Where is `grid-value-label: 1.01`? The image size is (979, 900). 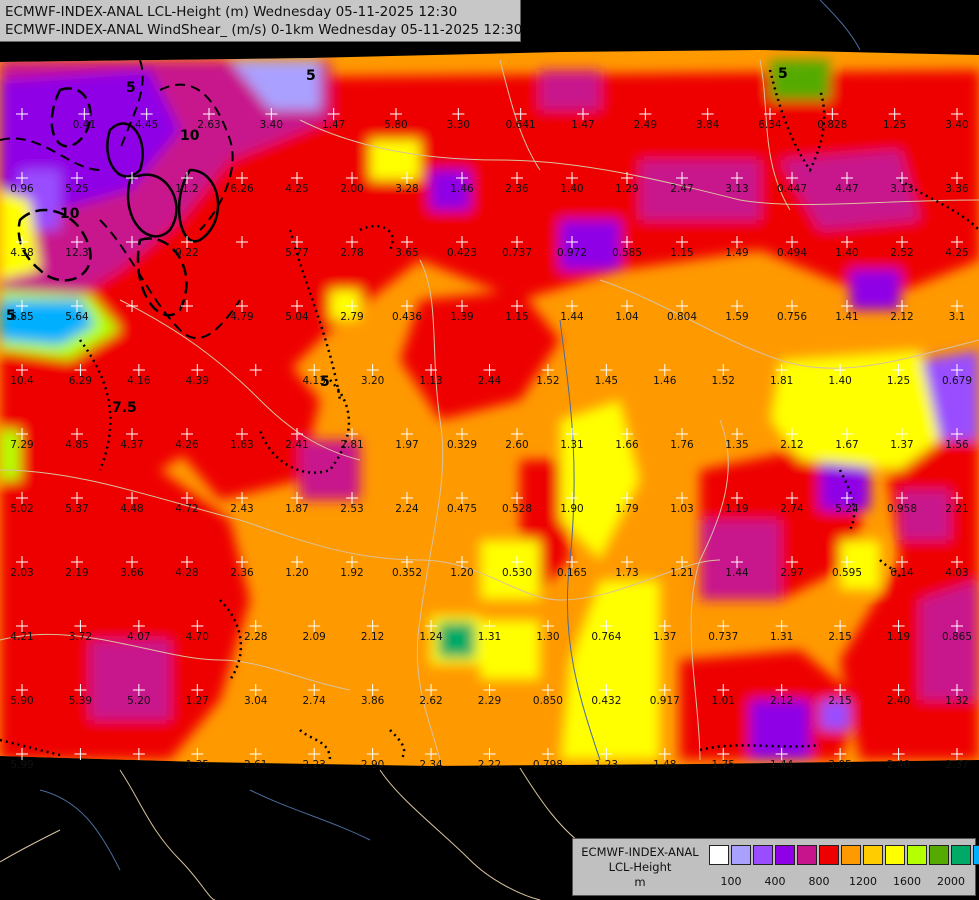 grid-value-label: 1.01 is located at coordinates (723, 701).